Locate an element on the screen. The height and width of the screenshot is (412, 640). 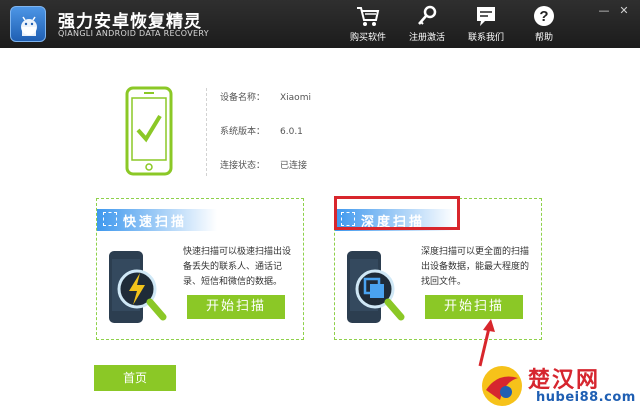
android-logo-icon is located at coordinates (28, 24).